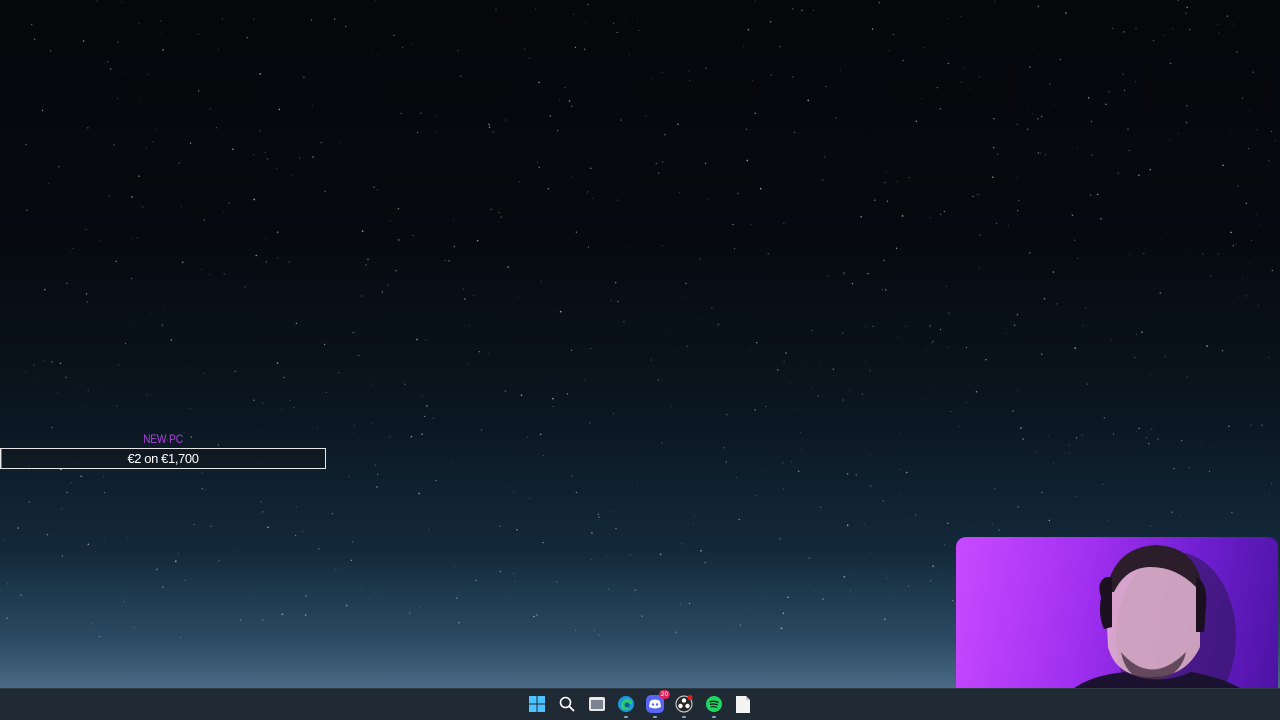  I want to click on notepad-icon, so click(743, 704).